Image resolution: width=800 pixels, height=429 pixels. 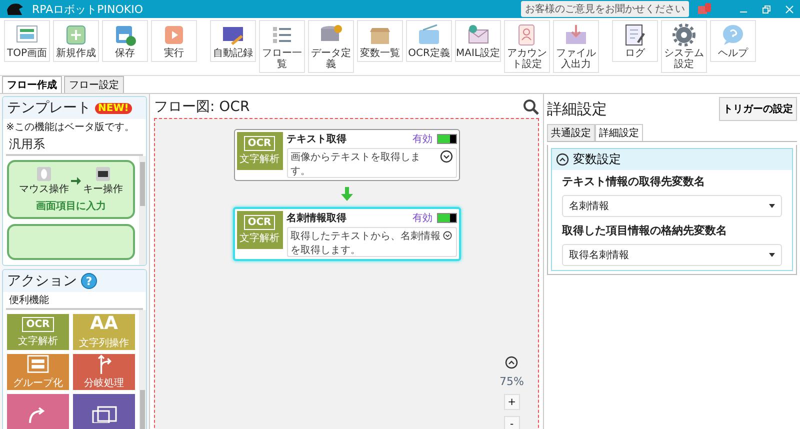 What do you see at coordinates (113, 108) in the screenshot?
I see `new-badge: NEW!` at bounding box center [113, 108].